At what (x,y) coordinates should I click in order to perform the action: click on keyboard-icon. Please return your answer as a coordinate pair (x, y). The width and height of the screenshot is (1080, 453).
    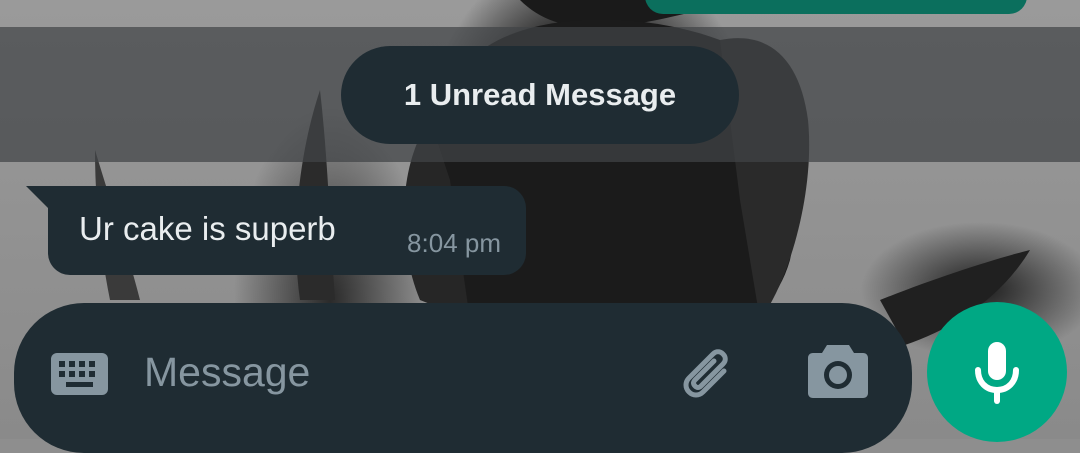
    Looking at the image, I should click on (79, 374).